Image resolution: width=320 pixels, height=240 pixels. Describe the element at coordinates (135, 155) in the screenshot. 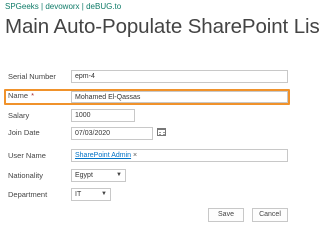

I see `remove-user-icon: ×` at that location.